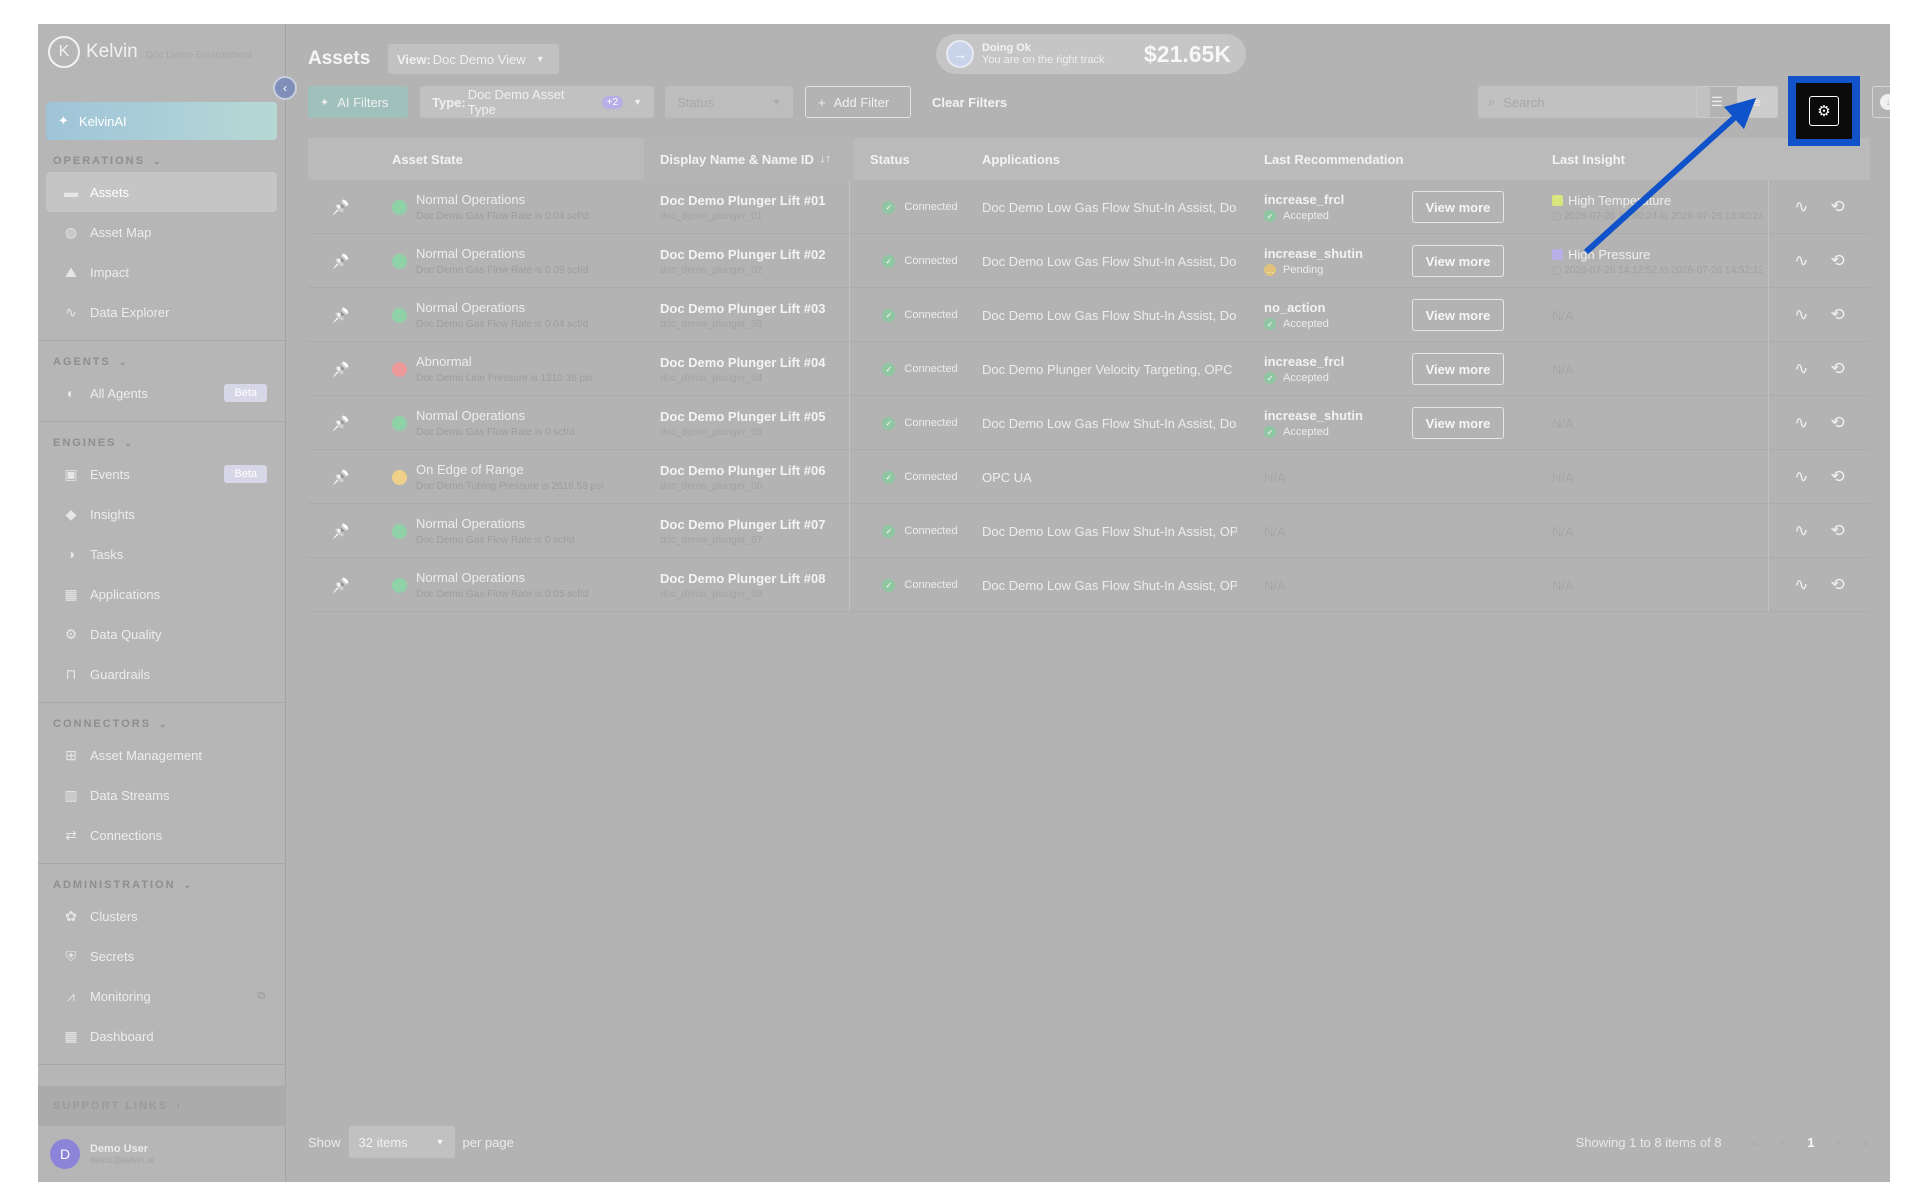 Image resolution: width=1920 pixels, height=1200 pixels. Describe the element at coordinates (161, 362) in the screenshot. I see `sidebar-section-title: AGENTS ⌄` at that location.